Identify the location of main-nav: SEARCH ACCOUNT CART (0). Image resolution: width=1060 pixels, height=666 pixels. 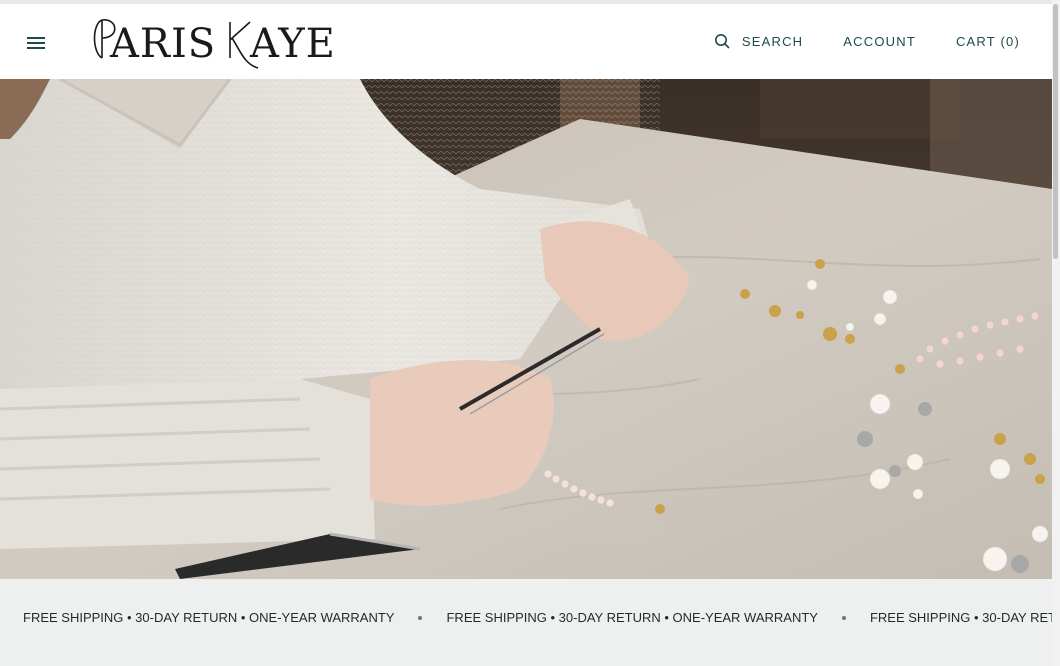
(867, 41).